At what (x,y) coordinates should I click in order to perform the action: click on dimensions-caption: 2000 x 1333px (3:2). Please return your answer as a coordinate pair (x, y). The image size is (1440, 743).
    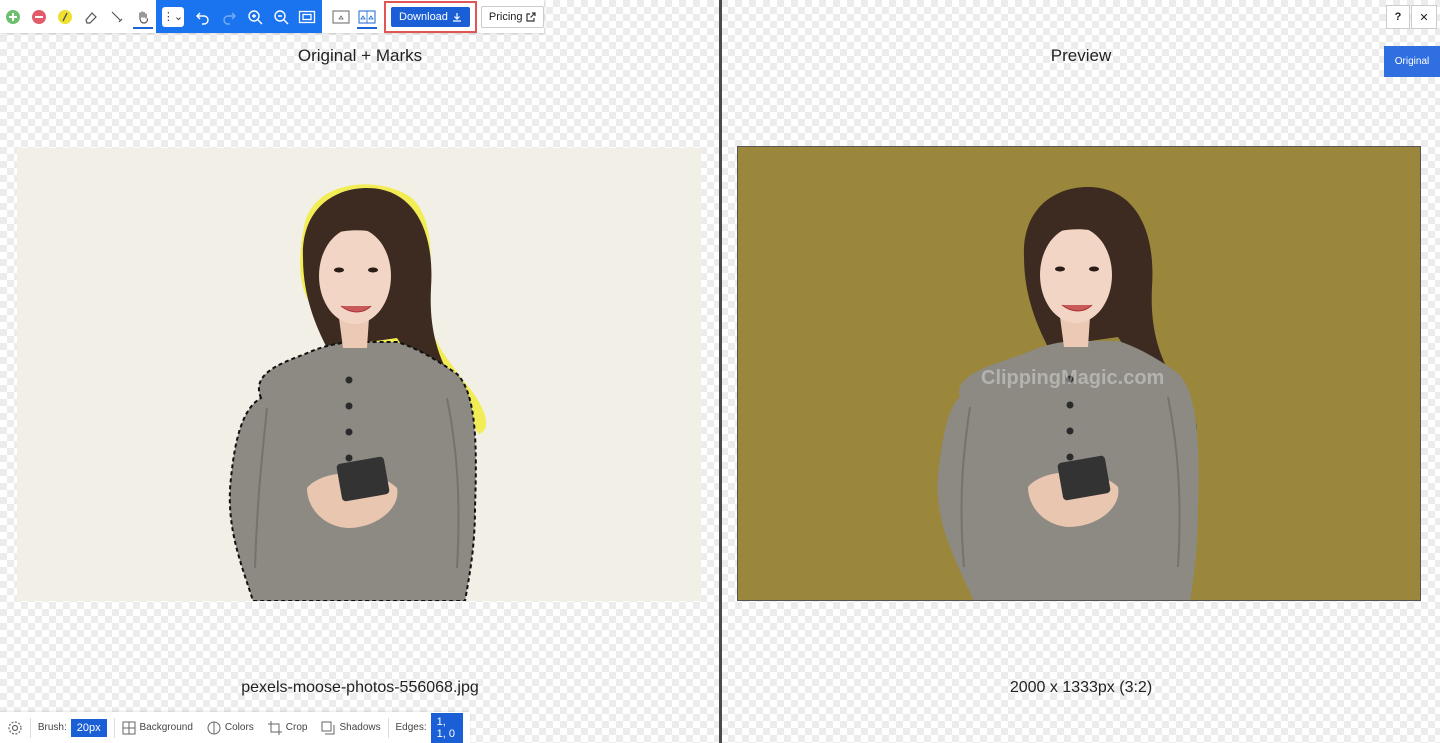
    Looking at the image, I should click on (1081, 687).